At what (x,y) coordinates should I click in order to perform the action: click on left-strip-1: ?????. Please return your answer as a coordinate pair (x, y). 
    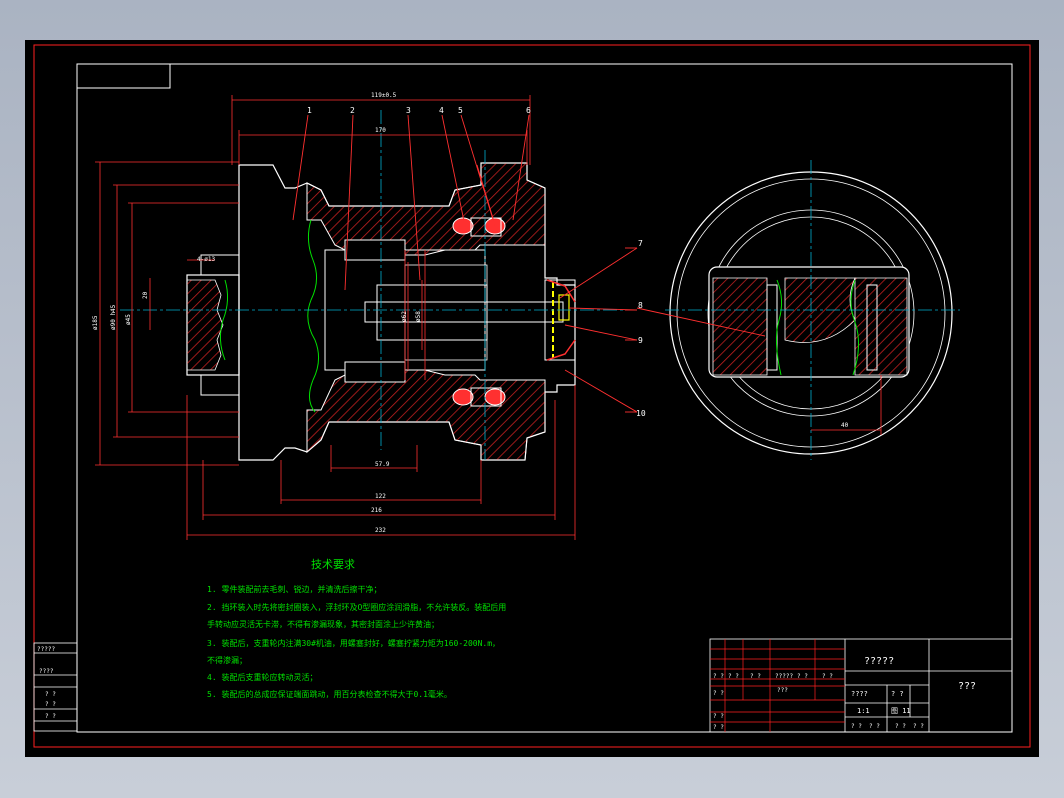
    Looking at the image, I should click on (46, 649).